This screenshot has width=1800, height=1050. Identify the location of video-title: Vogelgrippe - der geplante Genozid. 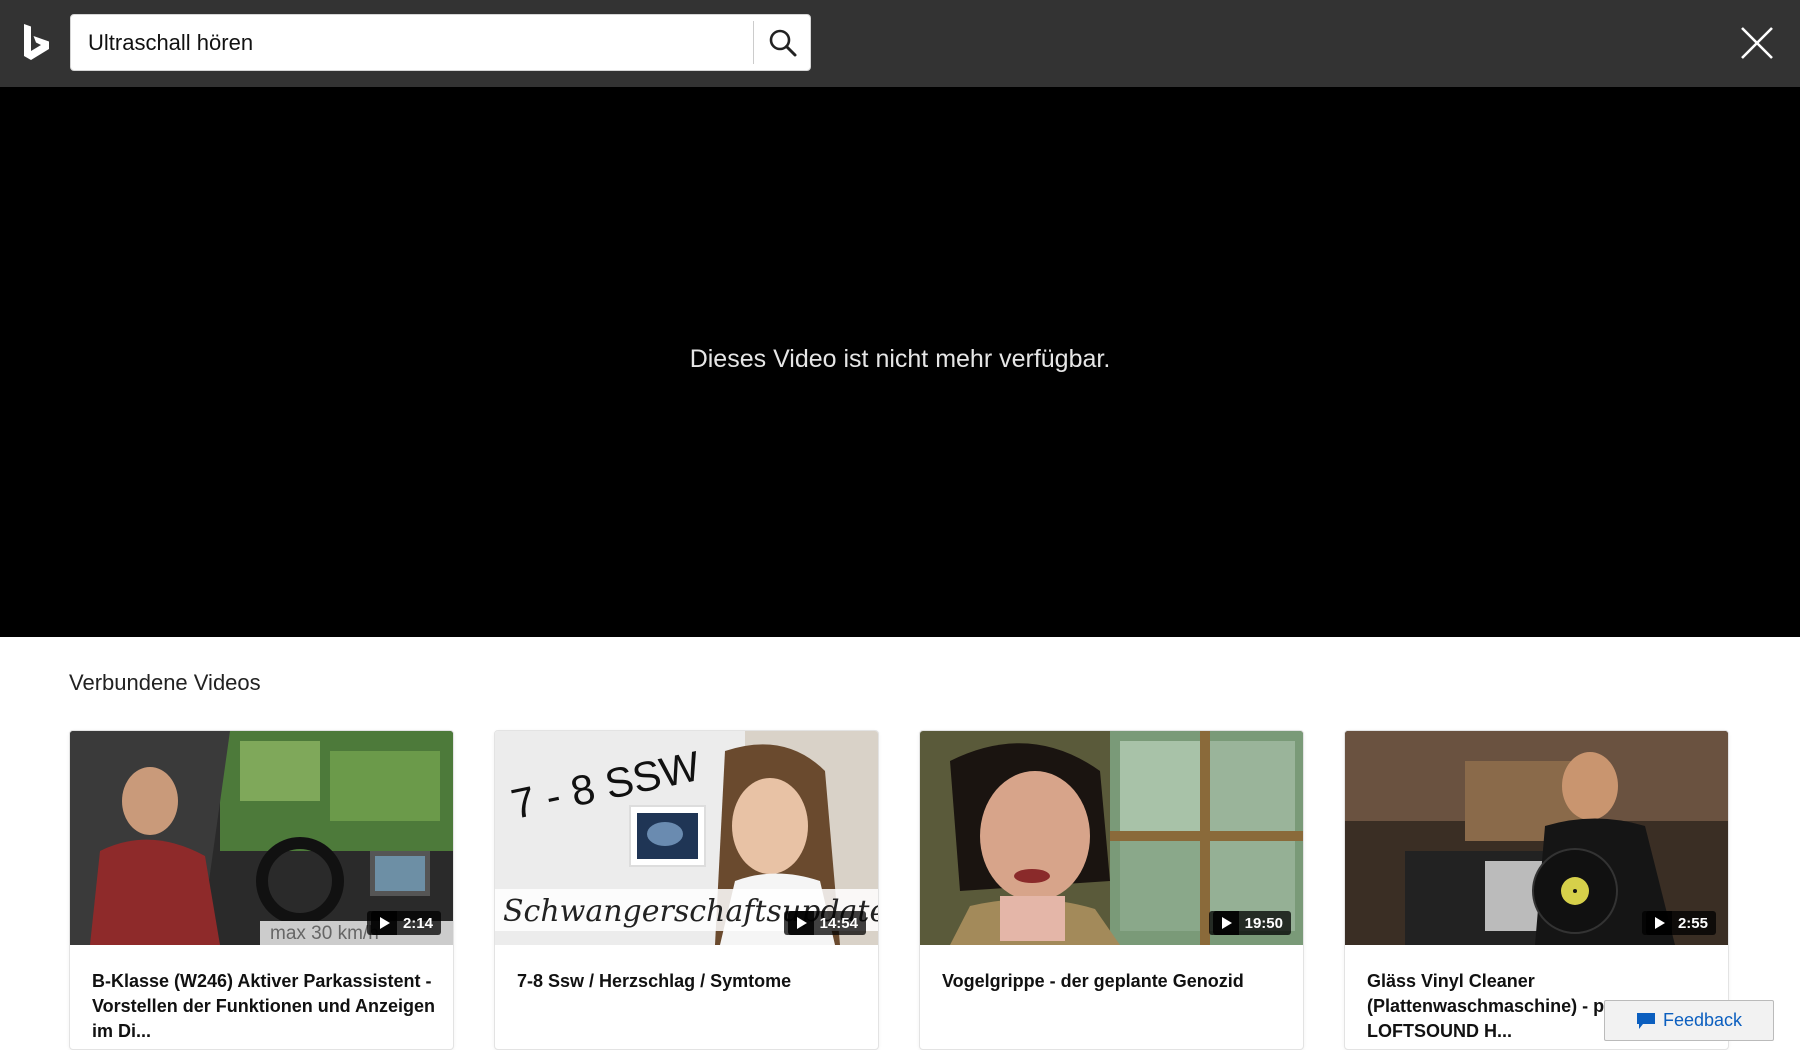
(1114, 981).